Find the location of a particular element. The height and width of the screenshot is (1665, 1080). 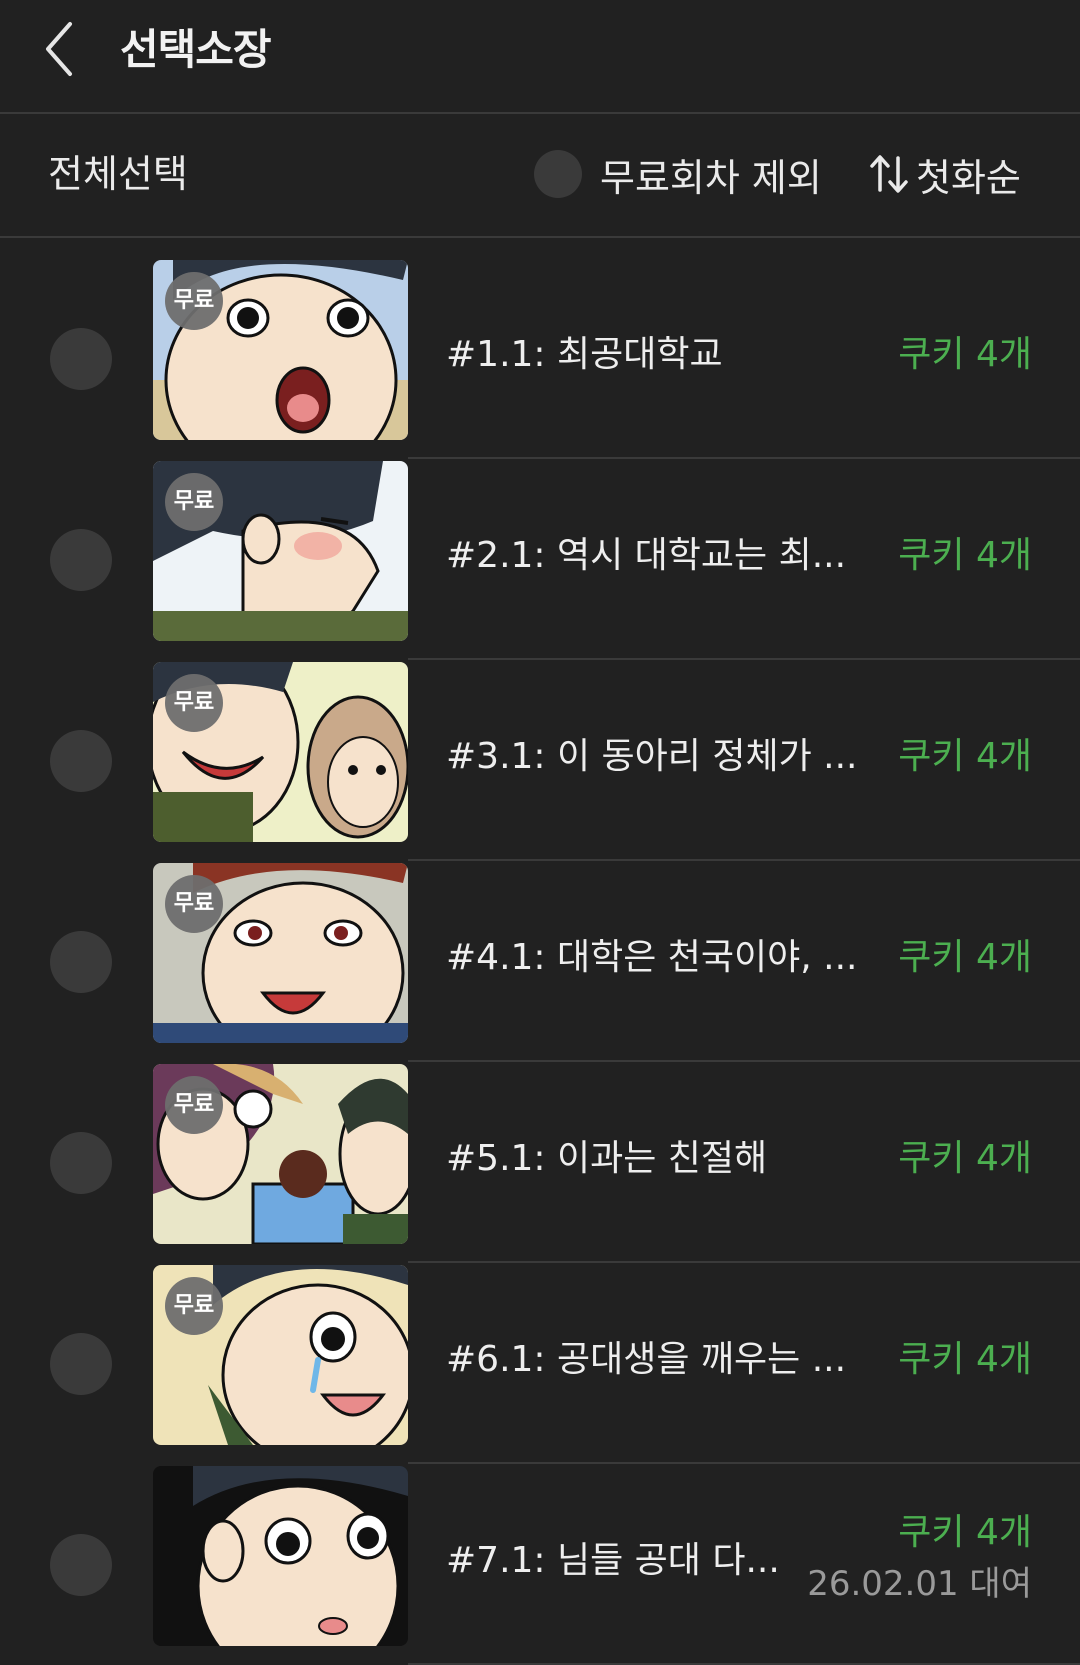

select-all-button: 전체선택 is located at coordinates (118, 174).